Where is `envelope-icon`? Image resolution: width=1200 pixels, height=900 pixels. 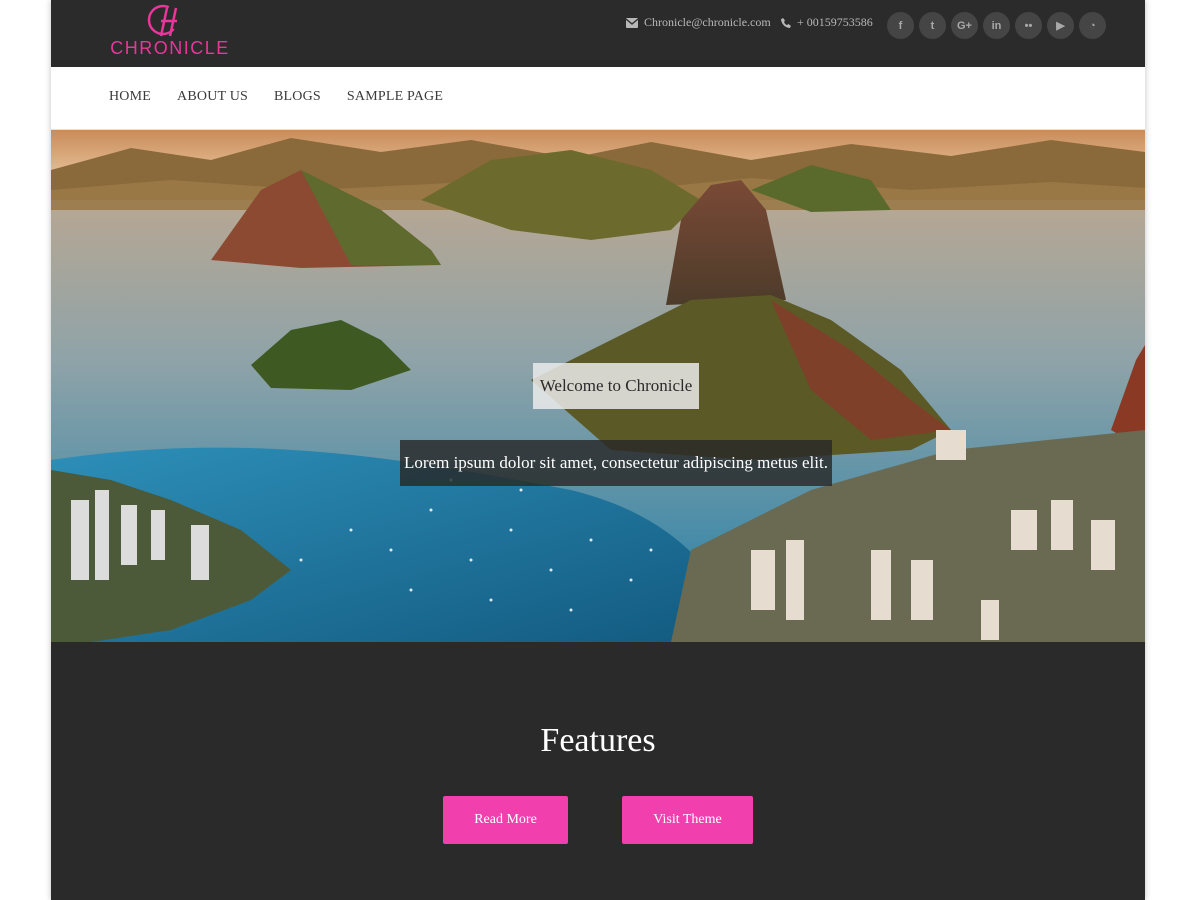 envelope-icon is located at coordinates (632, 22).